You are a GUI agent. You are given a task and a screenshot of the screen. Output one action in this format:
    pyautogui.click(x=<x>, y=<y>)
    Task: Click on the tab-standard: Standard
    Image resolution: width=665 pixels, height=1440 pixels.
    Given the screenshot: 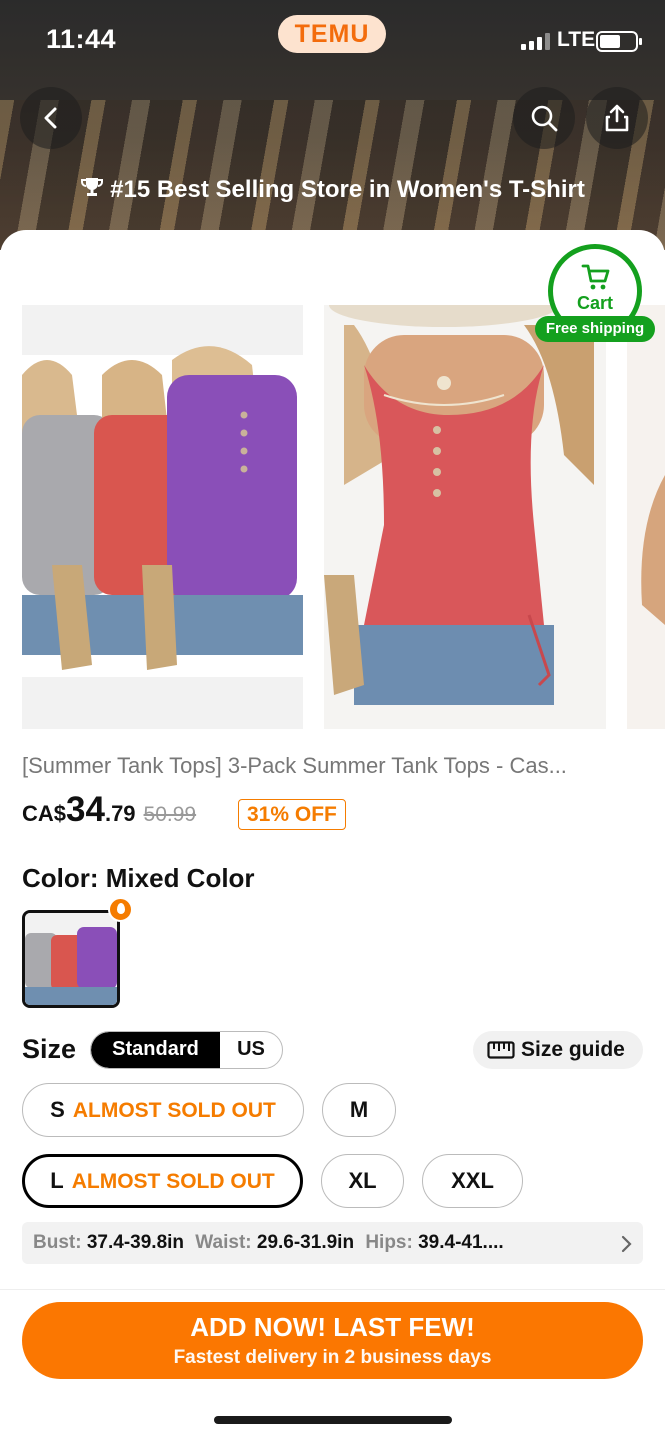 What is the action you would take?
    pyautogui.click(x=155, y=1050)
    